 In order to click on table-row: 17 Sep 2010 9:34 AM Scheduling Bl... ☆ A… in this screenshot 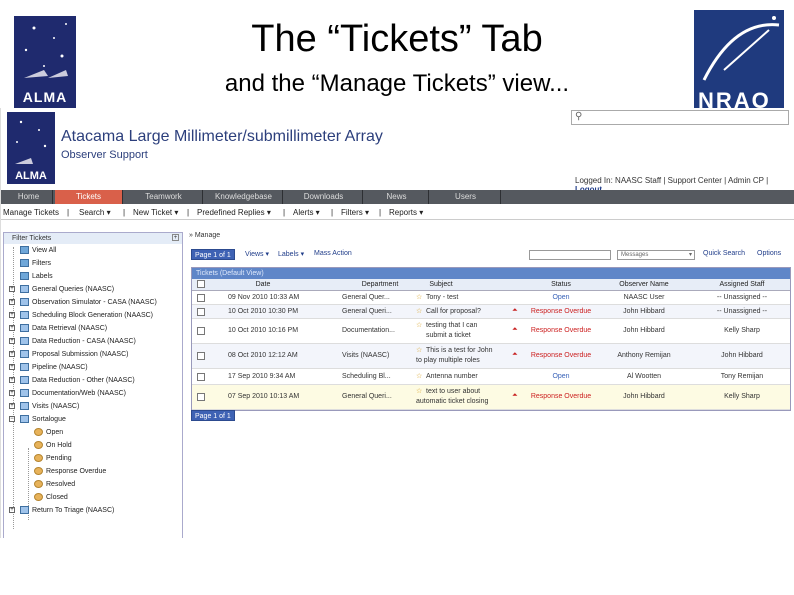, I will do `click(491, 377)`.